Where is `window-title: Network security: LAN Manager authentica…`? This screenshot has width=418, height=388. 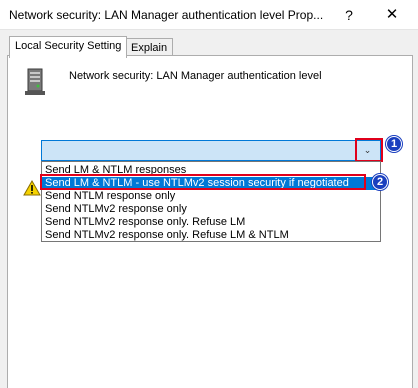 window-title: Network security: LAN Manager authentica… is located at coordinates (166, 15).